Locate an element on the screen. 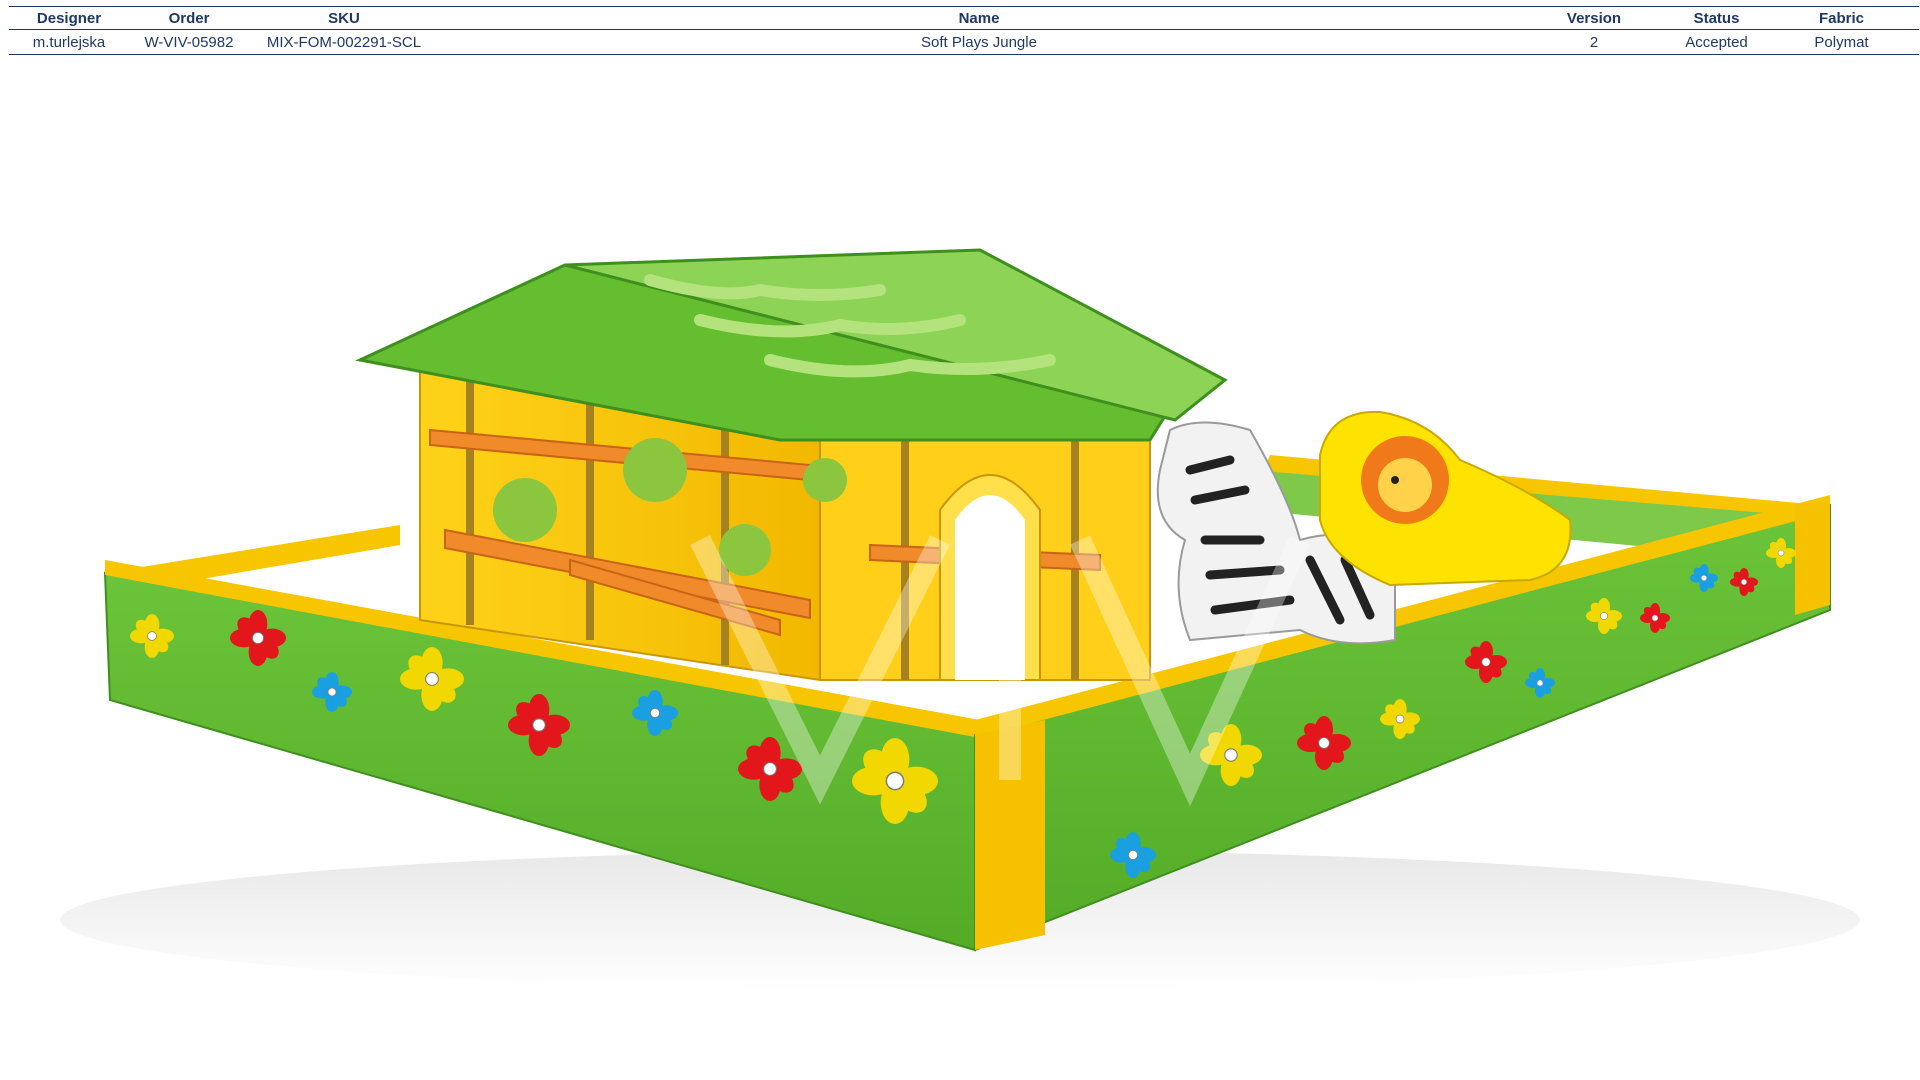 Image resolution: width=1920 pixels, height=1080 pixels. header-fabric: Fabric is located at coordinates (1841, 18).